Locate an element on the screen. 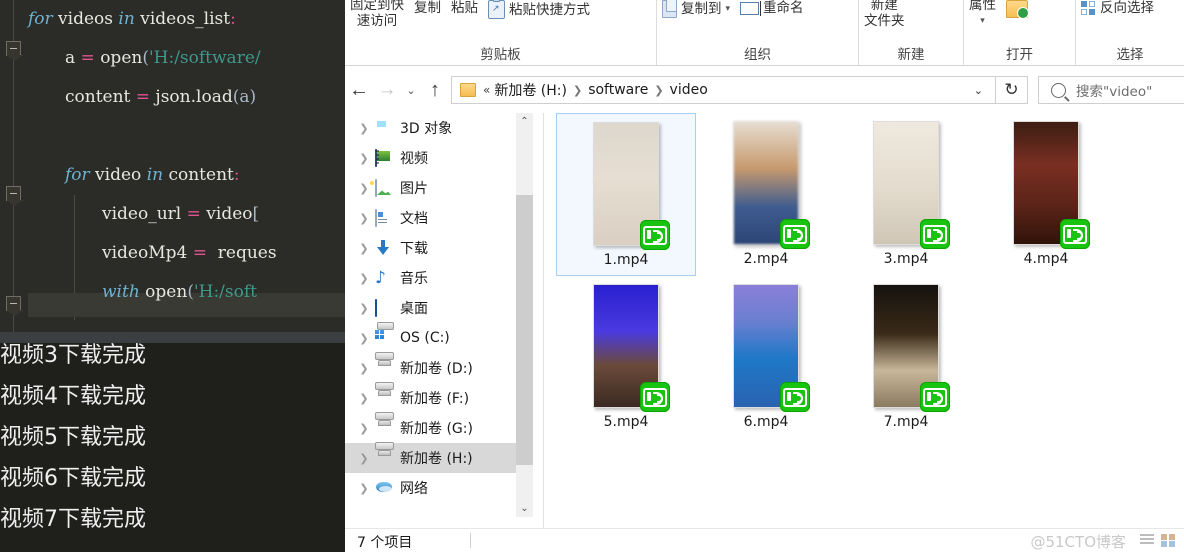  code-token: a is located at coordinates (73, 58).